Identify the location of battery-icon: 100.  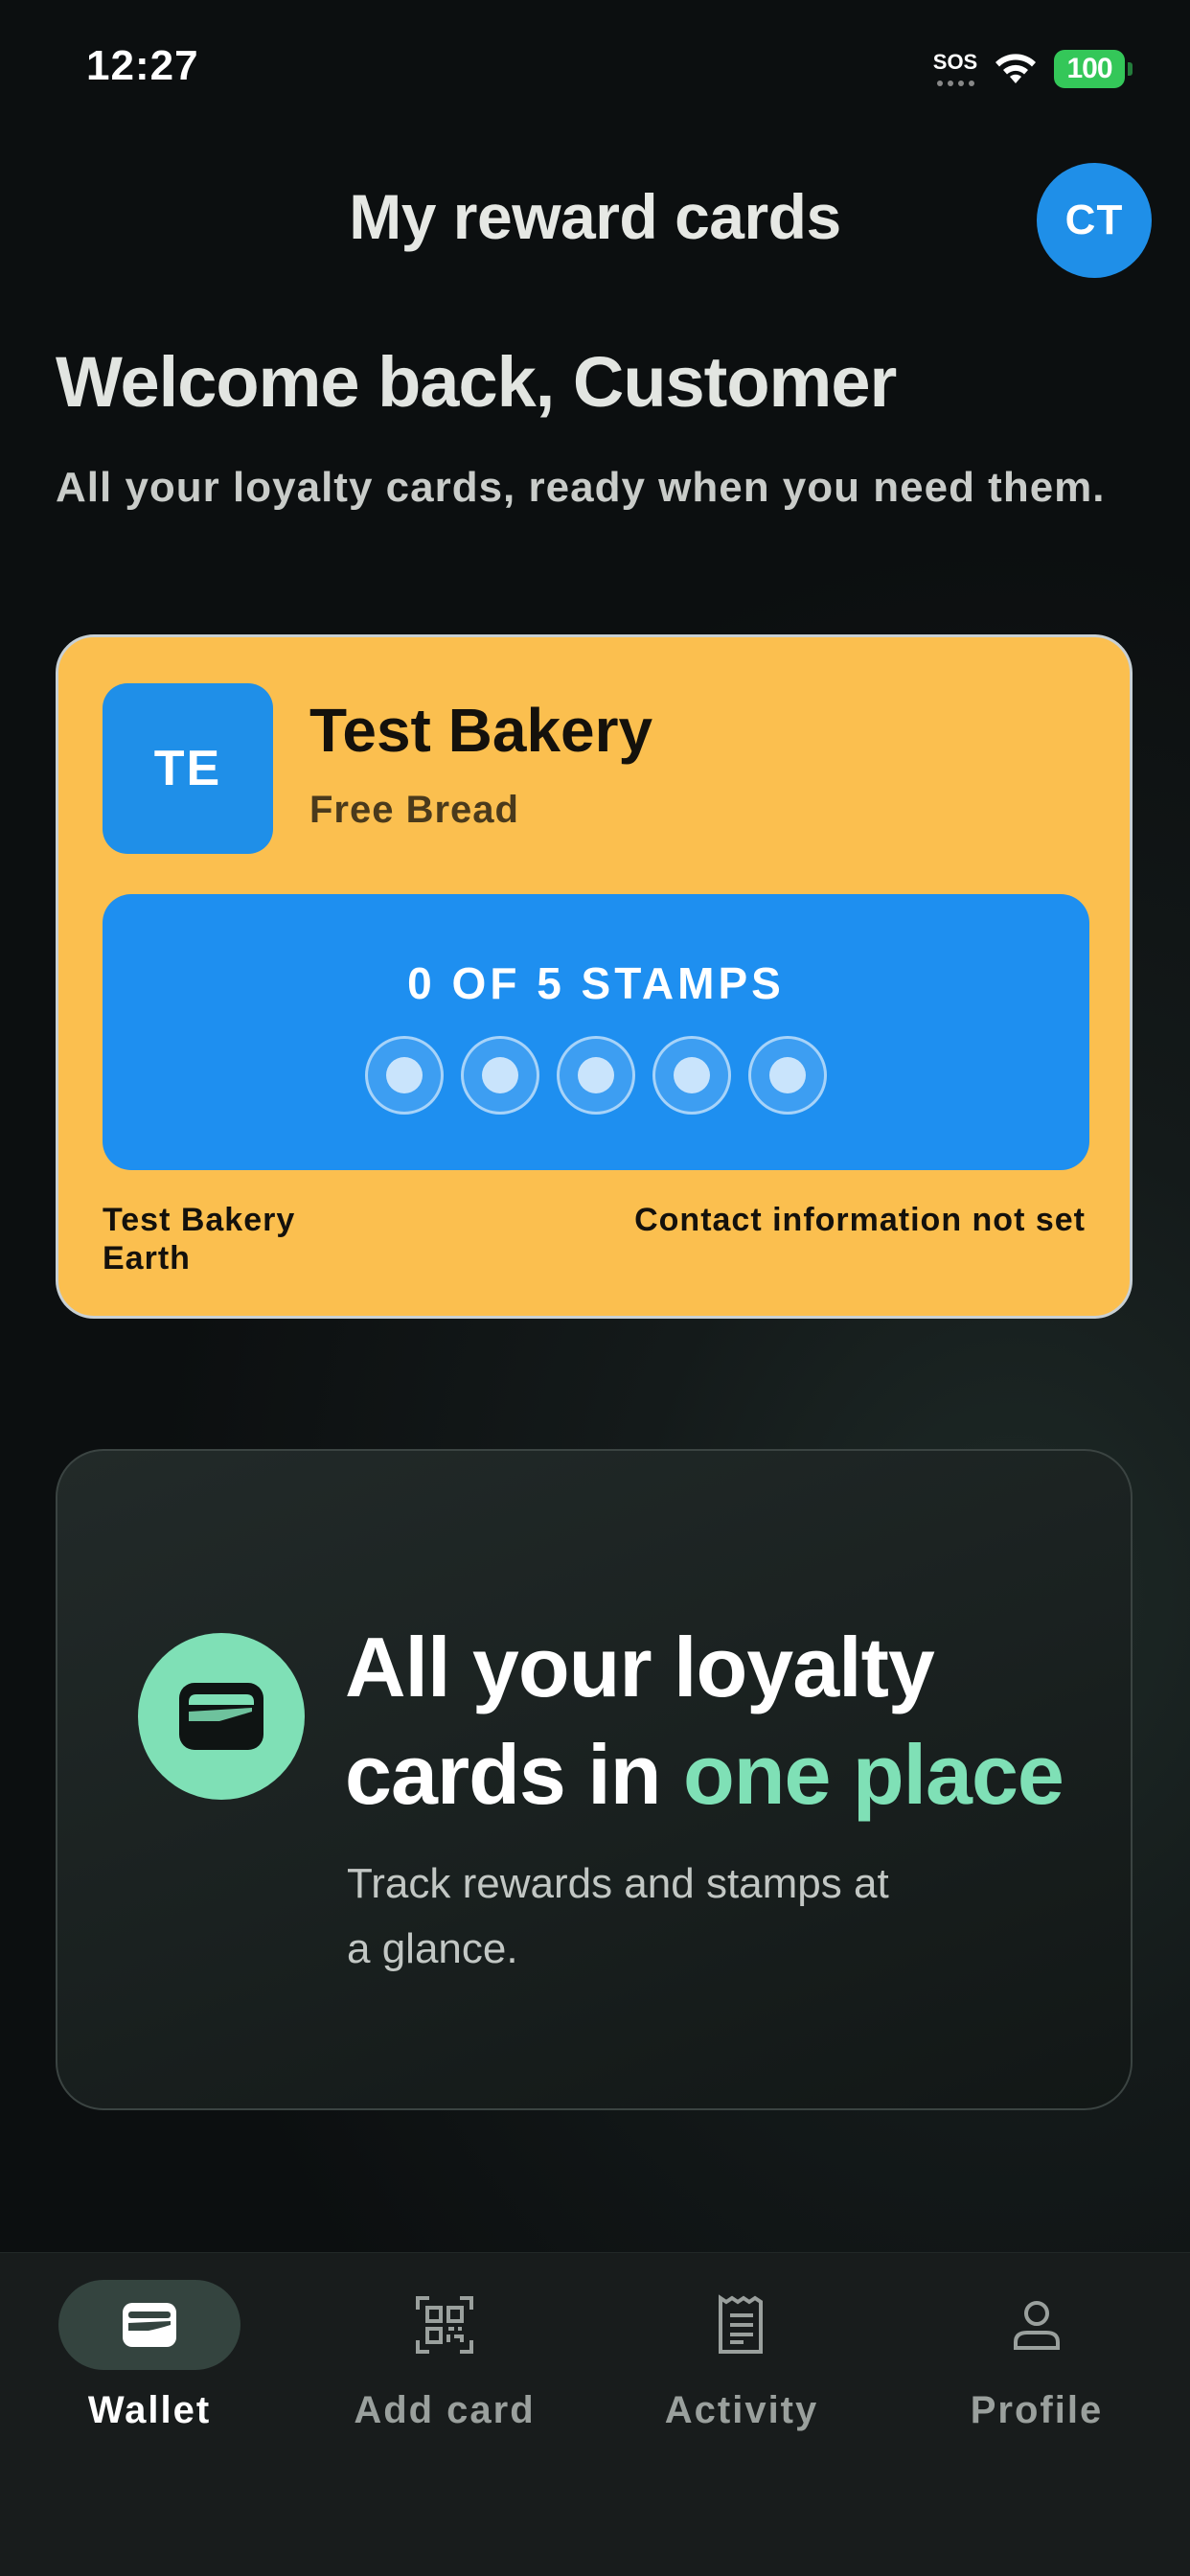
(1094, 69).